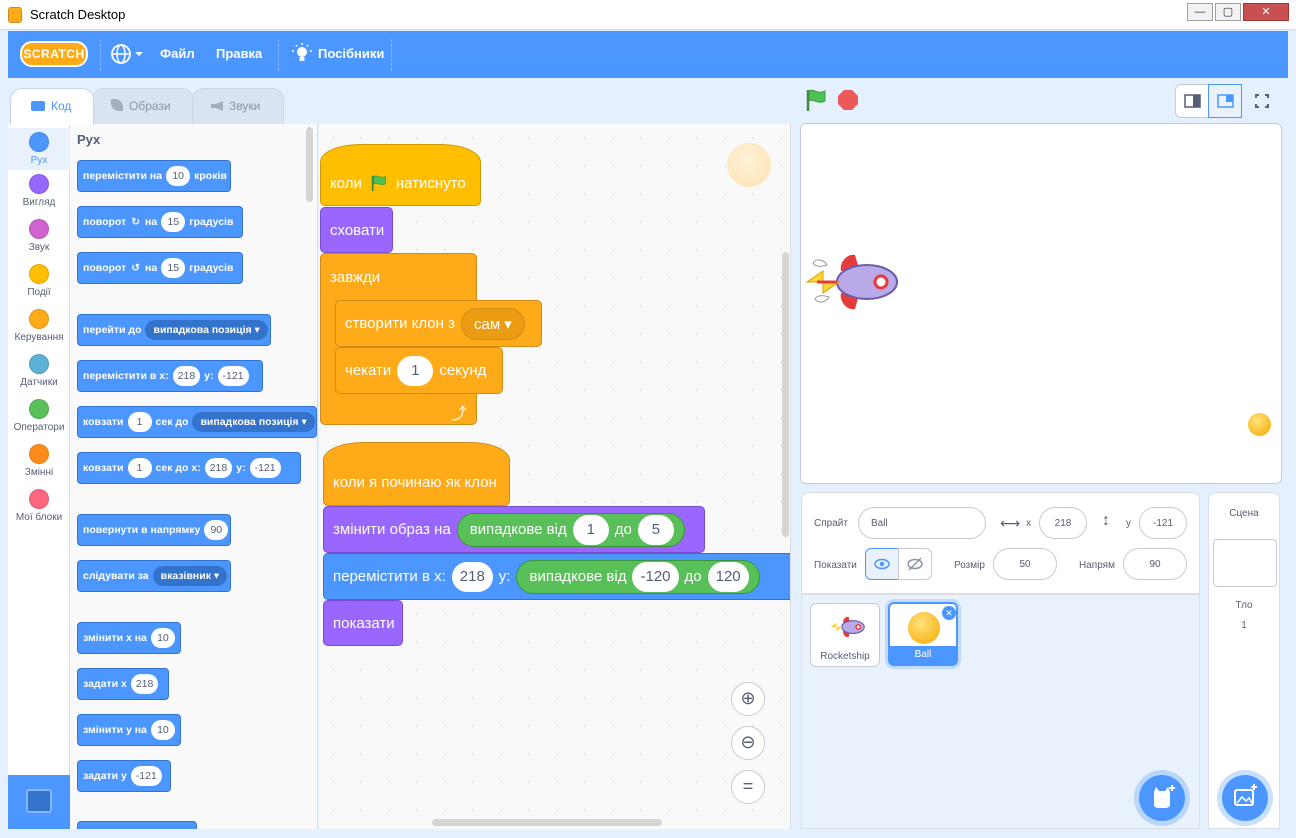 This screenshot has height=838, width=1296. I want to click on category-control: Керування, so click(39, 326).